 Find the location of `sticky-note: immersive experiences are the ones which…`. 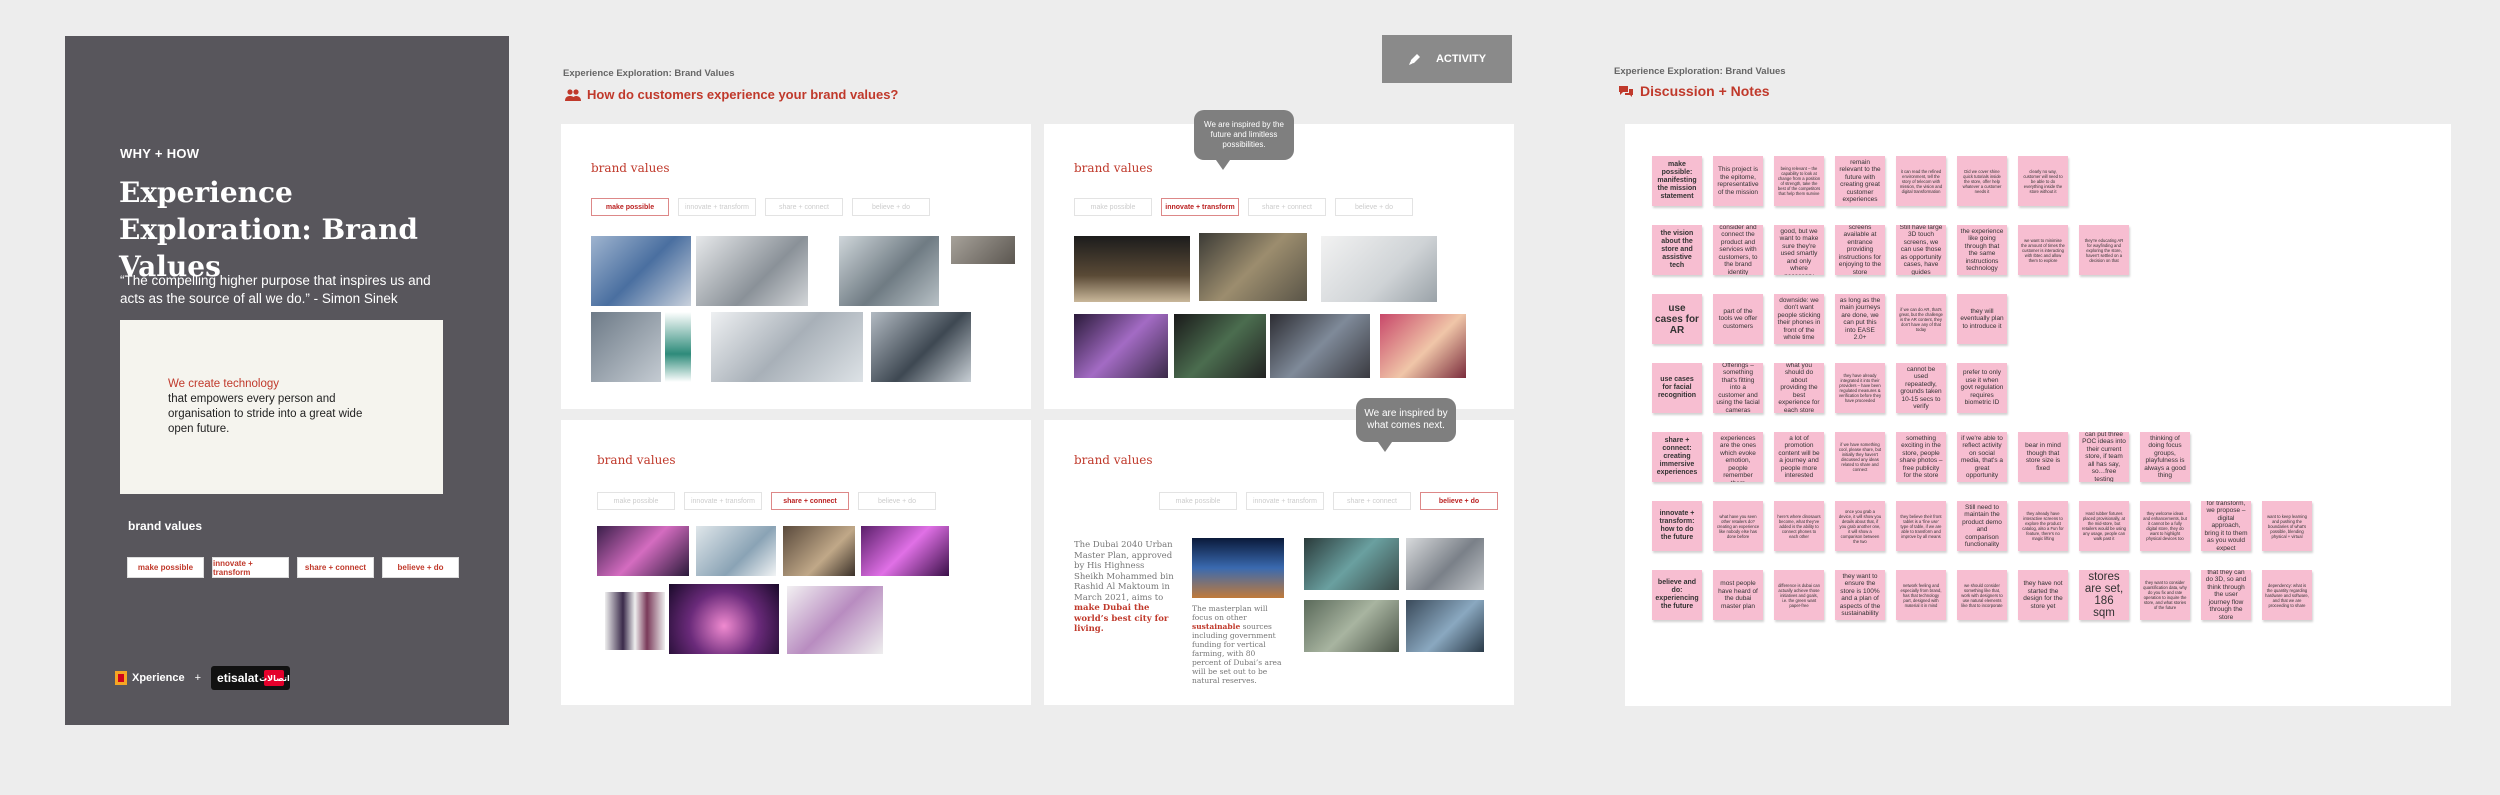

sticky-note: immersive experiences are the ones which… is located at coordinates (1738, 457).